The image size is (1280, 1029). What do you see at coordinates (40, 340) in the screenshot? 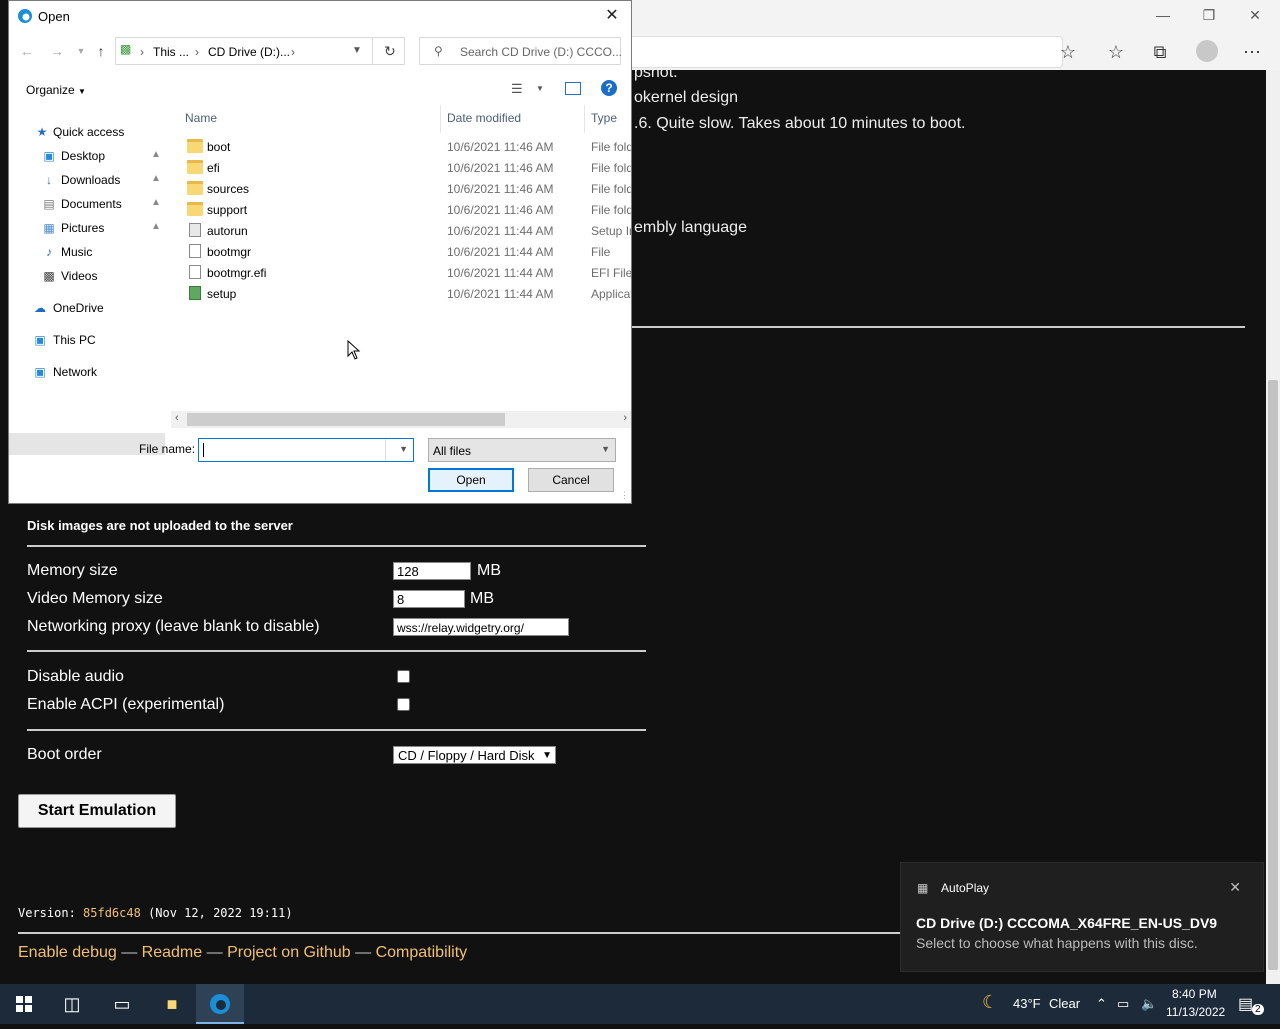
I see `computer-icon: ▣` at bounding box center [40, 340].